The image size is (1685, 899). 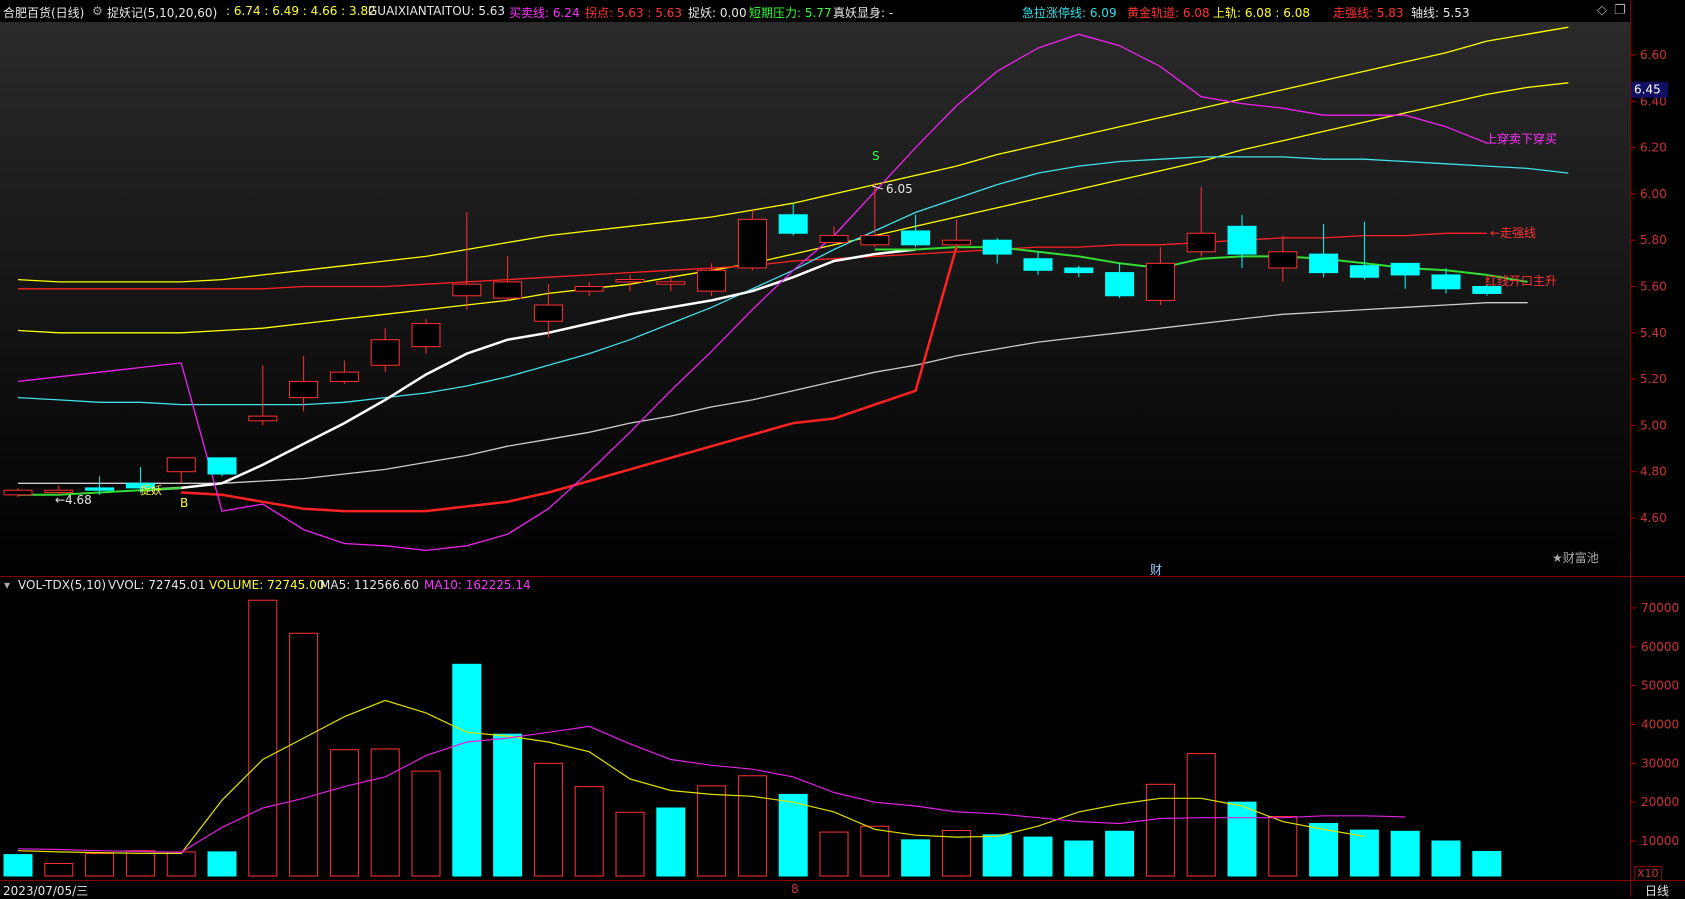 What do you see at coordinates (1653, 472) in the screenshot?
I see `price-tick-label: 4.80` at bounding box center [1653, 472].